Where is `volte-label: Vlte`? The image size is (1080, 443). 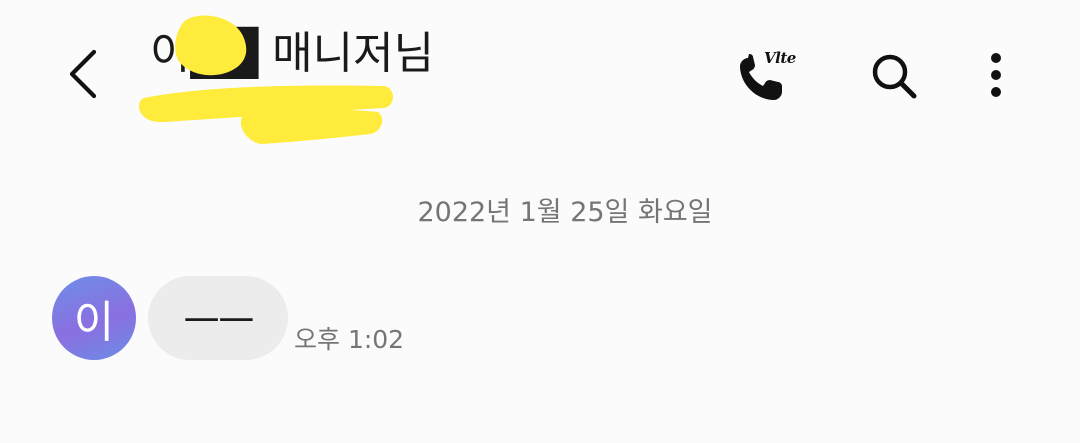
volte-label: Vlte is located at coordinates (780, 58).